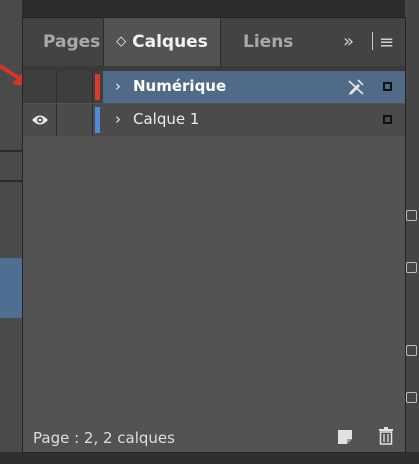 This screenshot has height=464, width=419. I want to click on tab-calques: ◇ Calques, so click(162, 42).